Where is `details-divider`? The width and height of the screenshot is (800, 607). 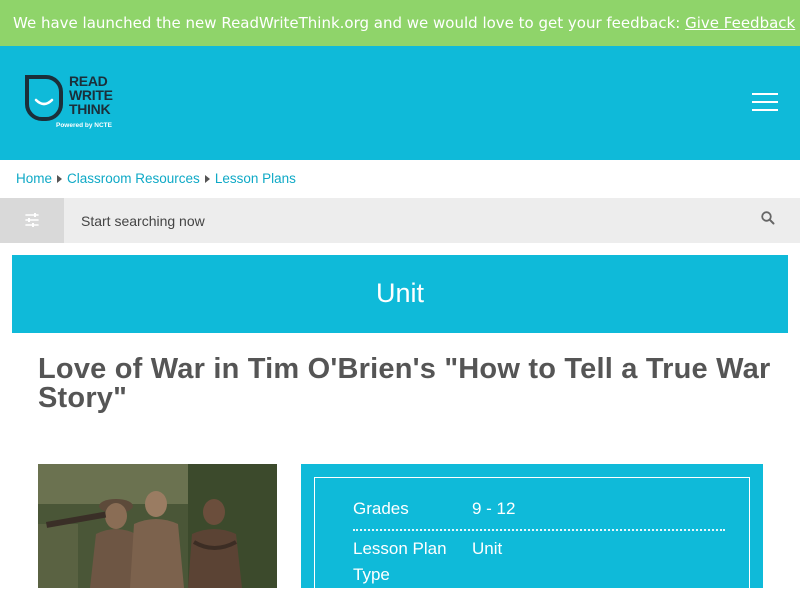
details-divider is located at coordinates (539, 530).